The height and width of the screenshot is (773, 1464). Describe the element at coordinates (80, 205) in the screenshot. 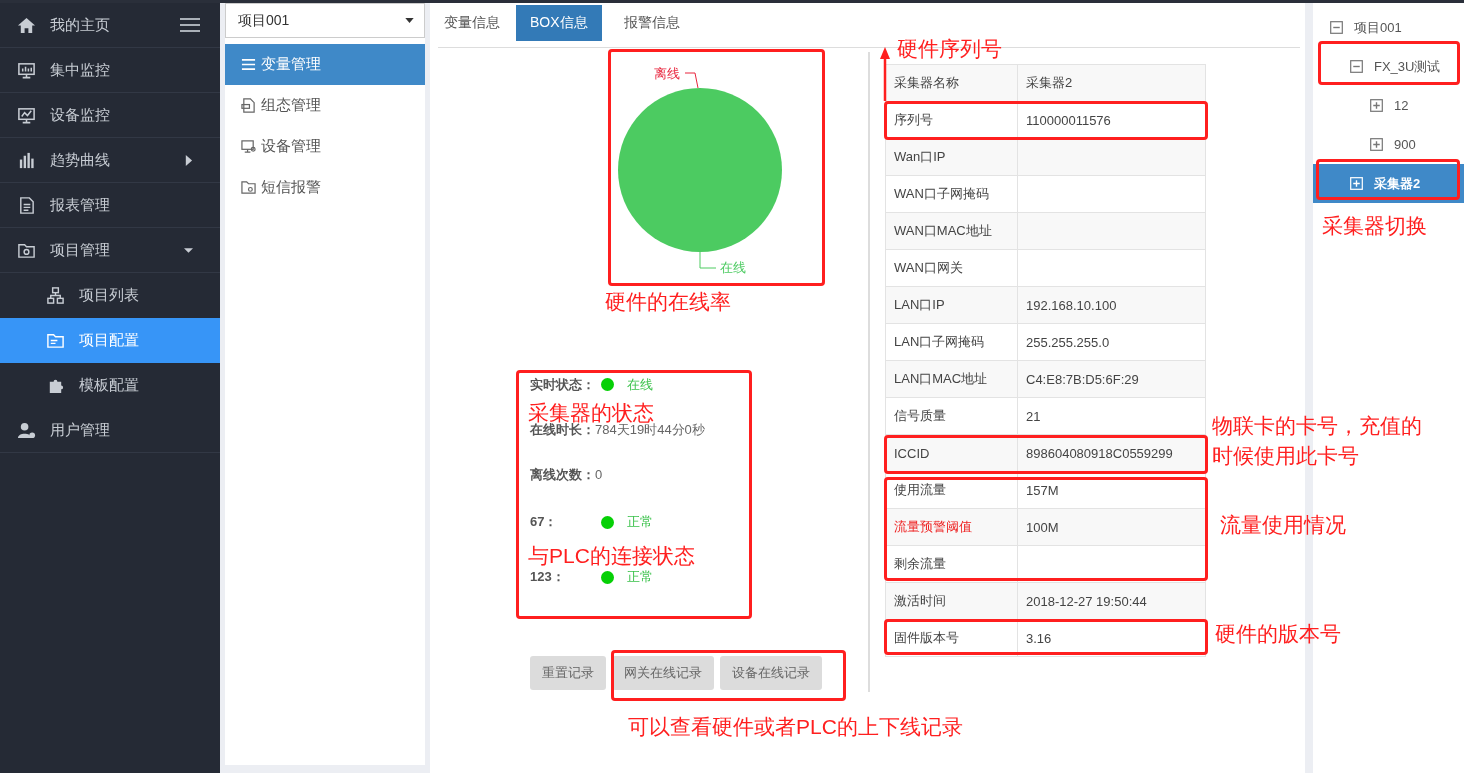

I see `nav-label: 报表管理` at that location.